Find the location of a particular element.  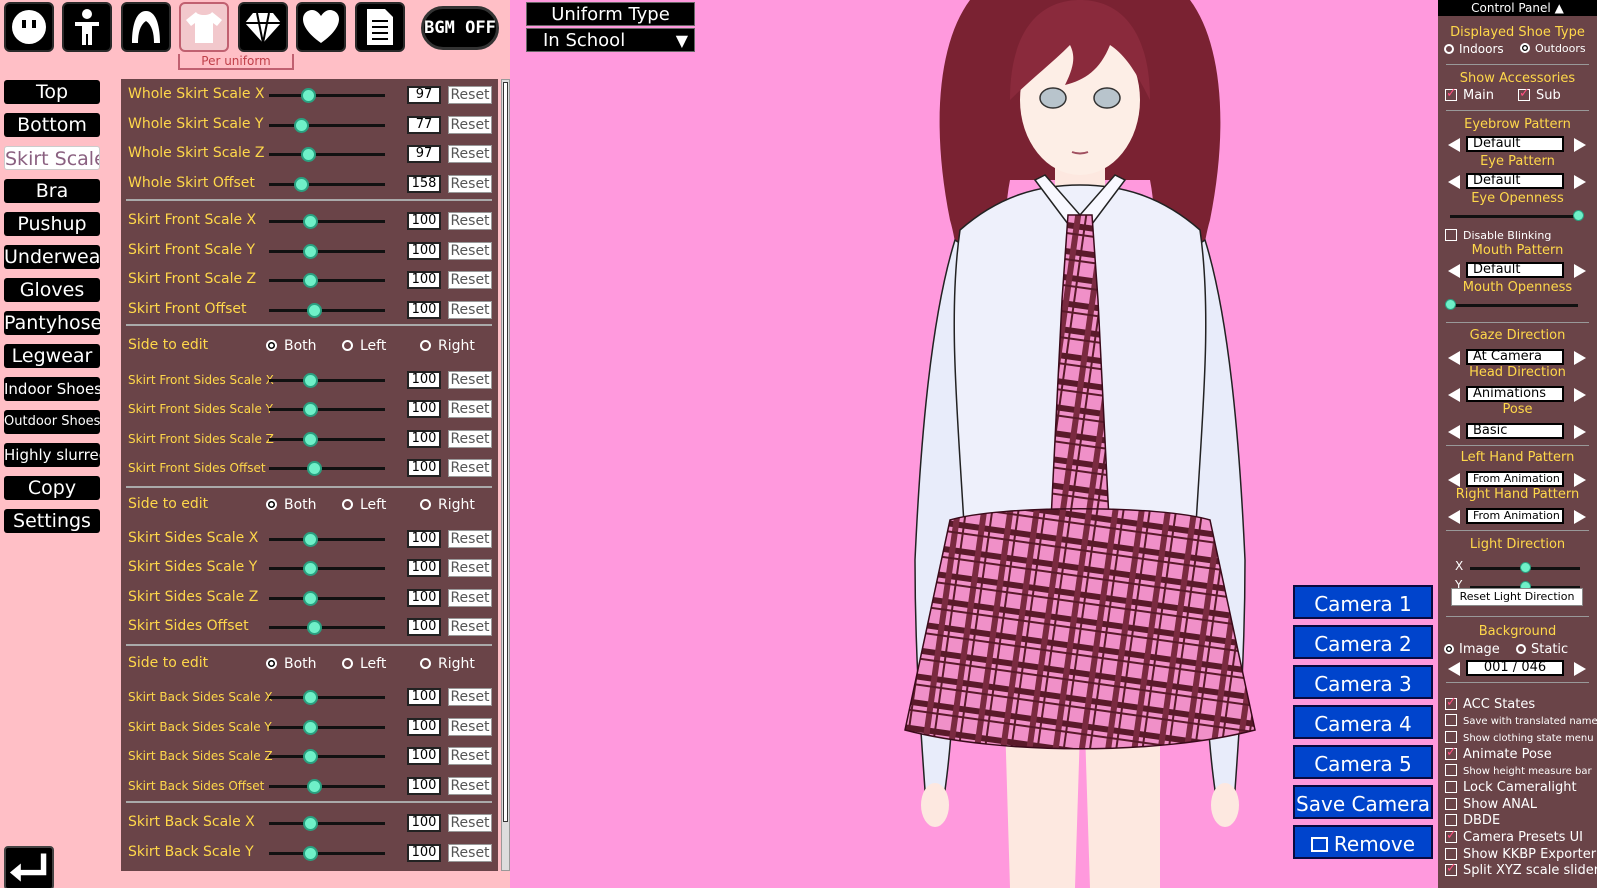

accessory-tab is located at coordinates (263, 27).